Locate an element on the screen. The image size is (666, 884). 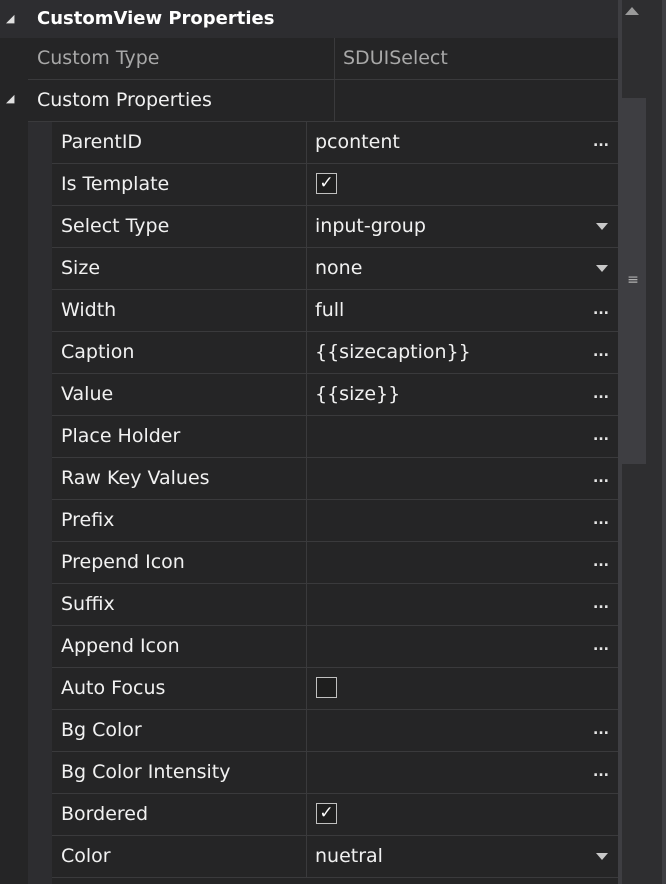
property-name: Color is located at coordinates (86, 856).